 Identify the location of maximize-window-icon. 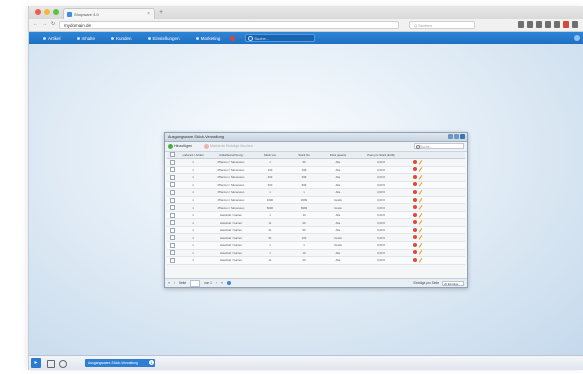
(56, 12).